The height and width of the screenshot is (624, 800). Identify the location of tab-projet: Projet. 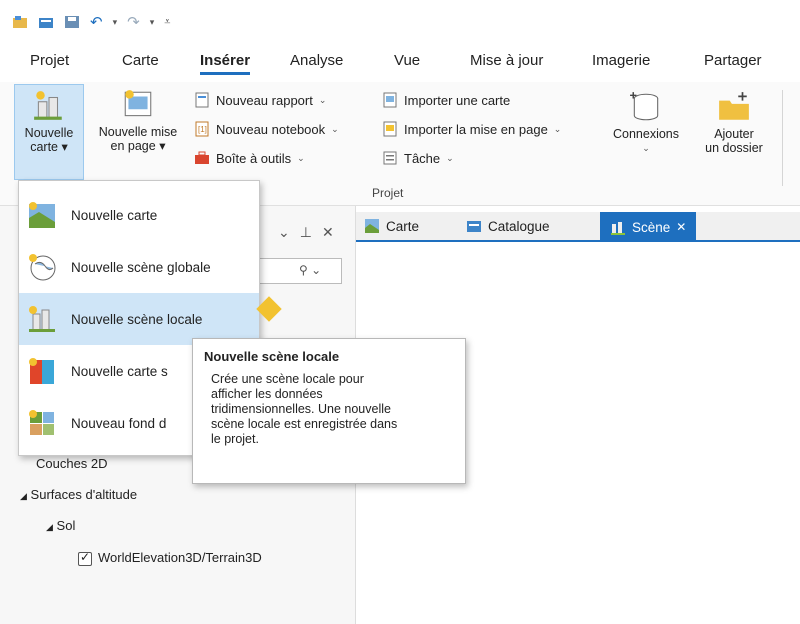
(49, 60).